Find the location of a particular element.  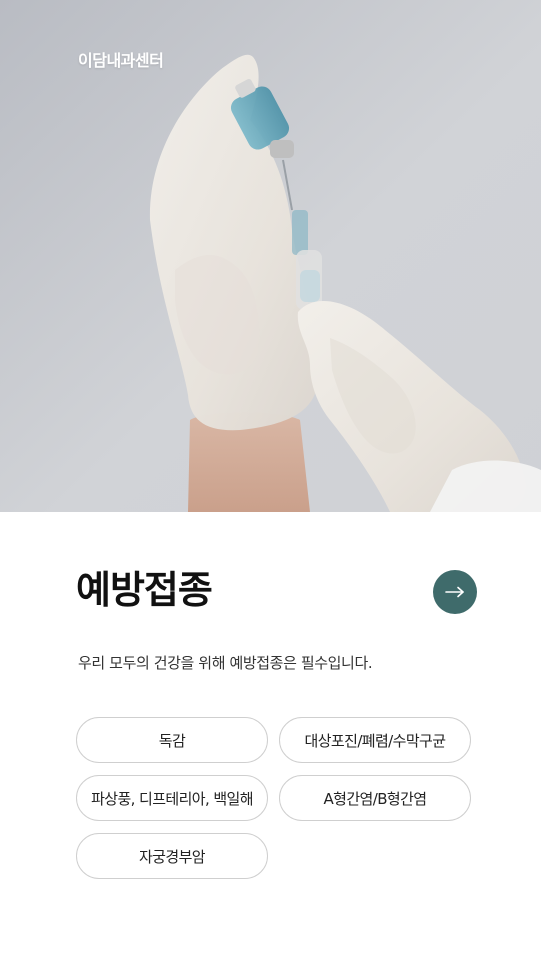

tag-hepatitis-a-b: A형간염/B형간염 is located at coordinates (375, 798).